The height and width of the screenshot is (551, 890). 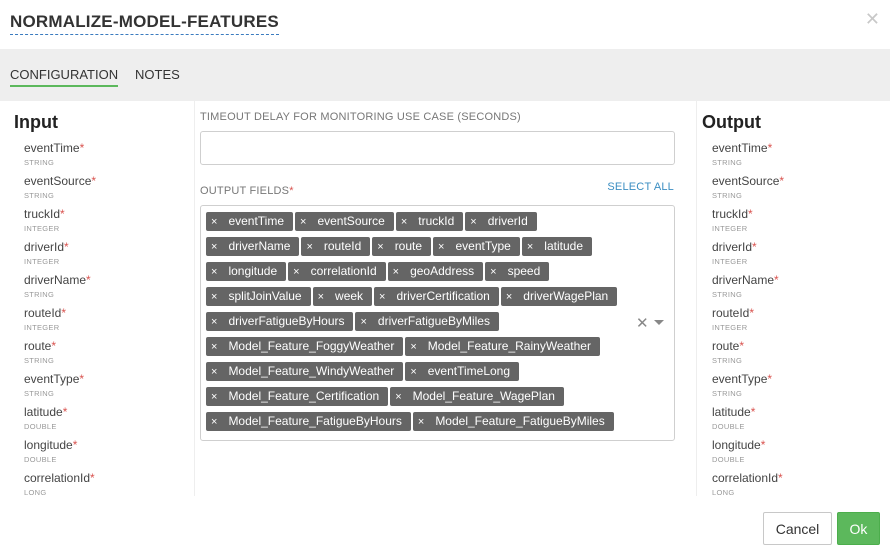 I want to click on tag-label: truckId, so click(x=436, y=221).